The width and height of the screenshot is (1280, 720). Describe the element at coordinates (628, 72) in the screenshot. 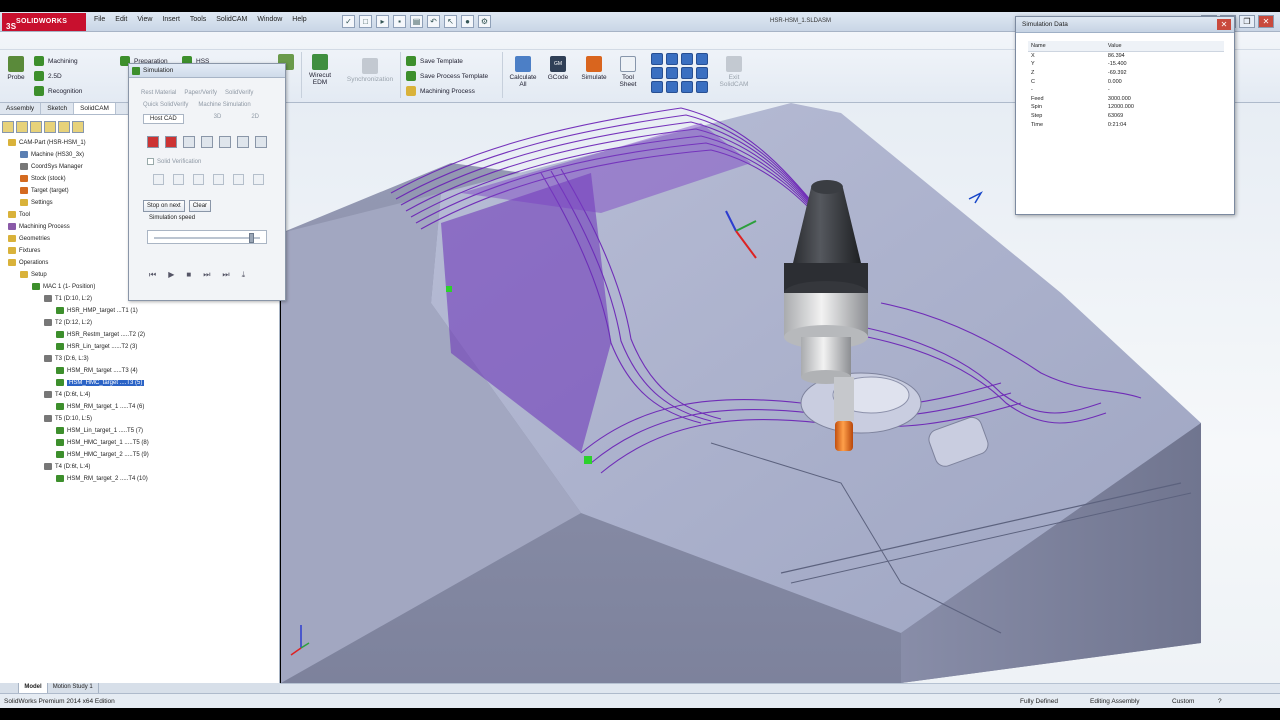

I see `tool-sheet-button: Tool Sheet` at that location.